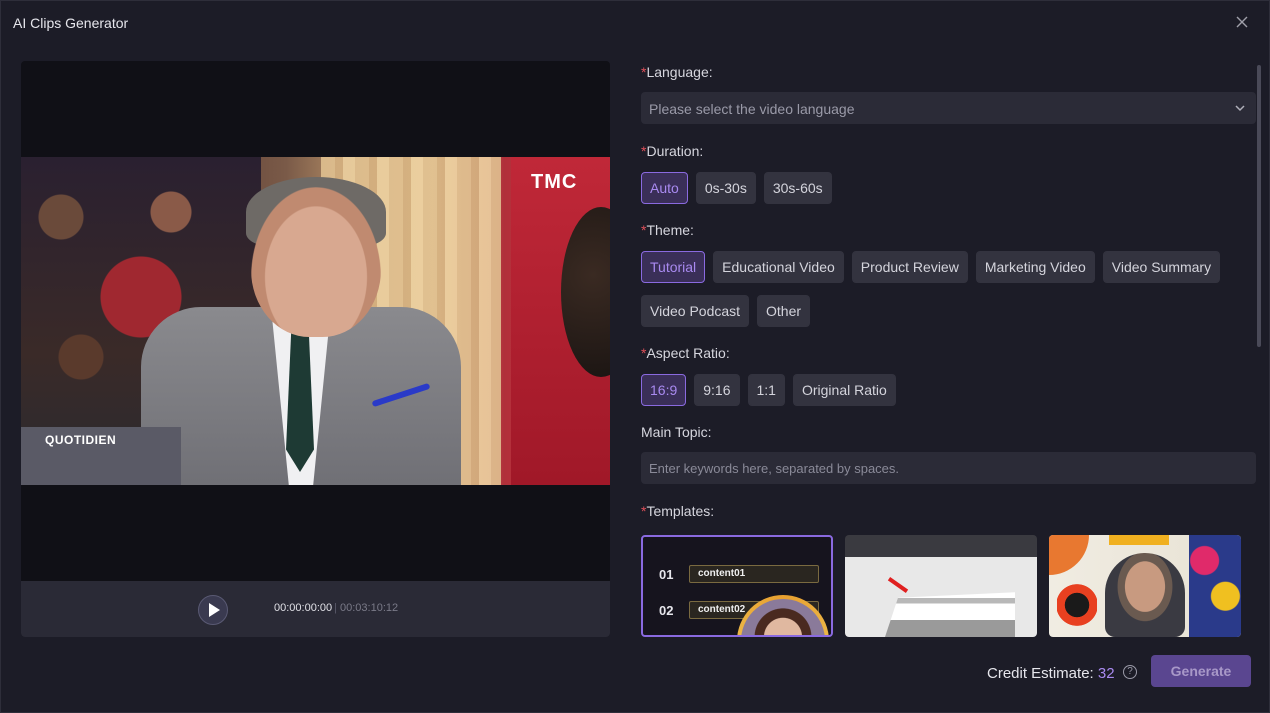 This screenshot has height=713, width=1270. I want to click on aspect-ratio-options: 16:9 9:16 1:1 Original Ratio, so click(768, 390).